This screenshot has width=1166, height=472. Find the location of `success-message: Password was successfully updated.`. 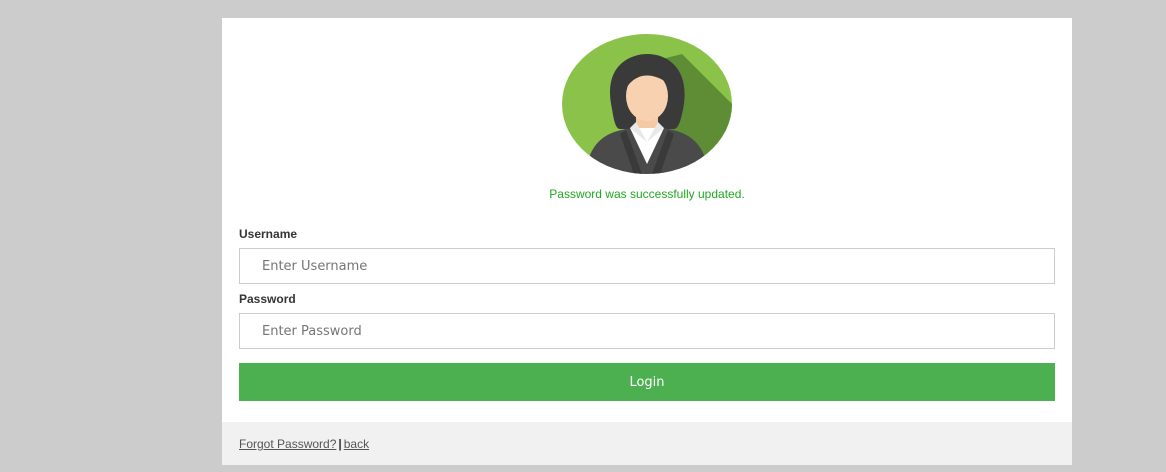

success-message: Password was successfully updated. is located at coordinates (647, 194).